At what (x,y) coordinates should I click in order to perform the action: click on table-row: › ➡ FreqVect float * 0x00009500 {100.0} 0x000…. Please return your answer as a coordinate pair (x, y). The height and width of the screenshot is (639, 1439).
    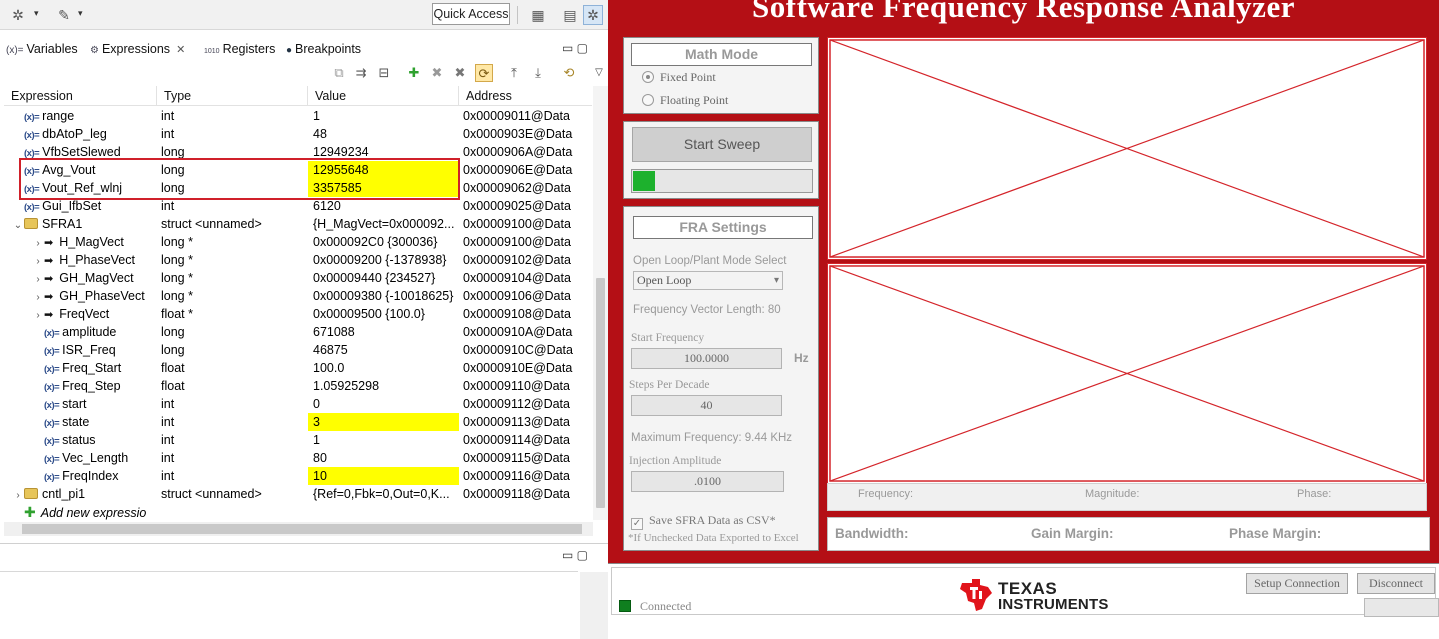
    Looking at the image, I should click on (298, 314).